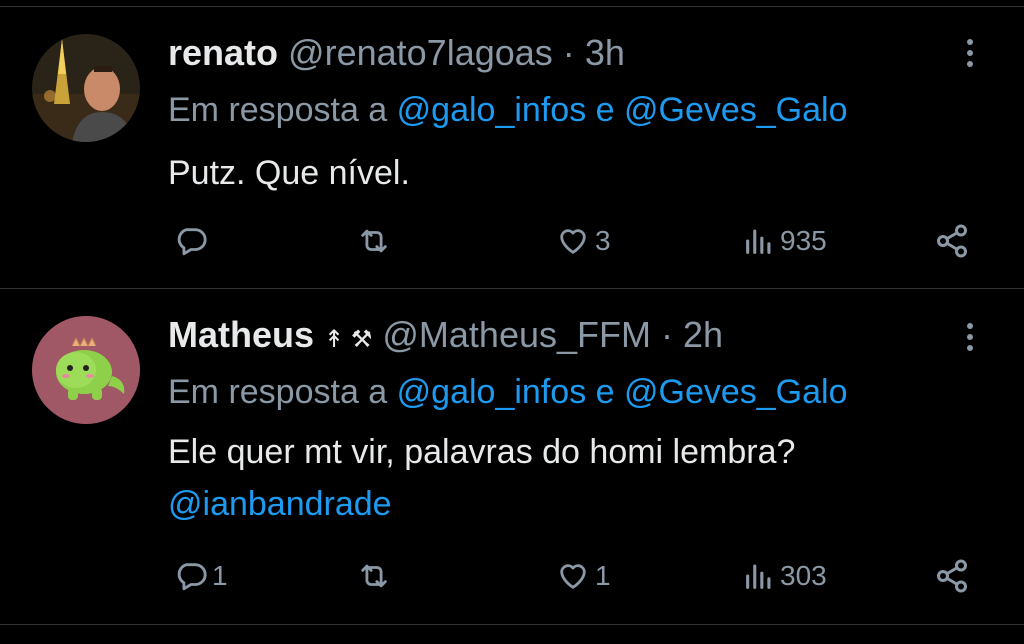  Describe the element at coordinates (348, 339) in the screenshot. I see `profile-emoji-badges: ↟ ⚒` at that location.